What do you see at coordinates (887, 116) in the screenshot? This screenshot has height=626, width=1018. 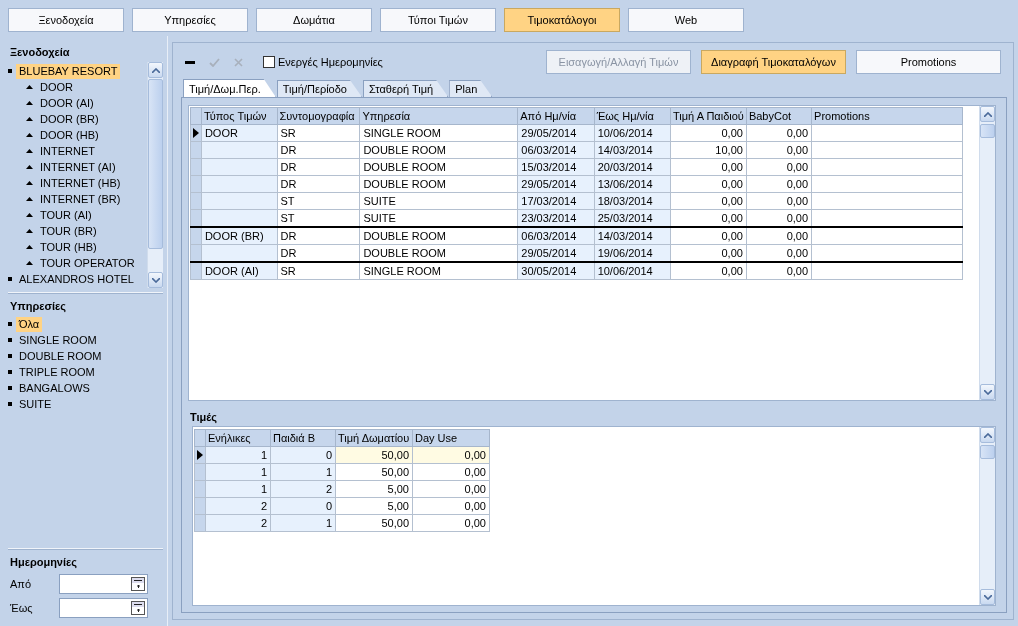 I see `column-header: Promotions` at bounding box center [887, 116].